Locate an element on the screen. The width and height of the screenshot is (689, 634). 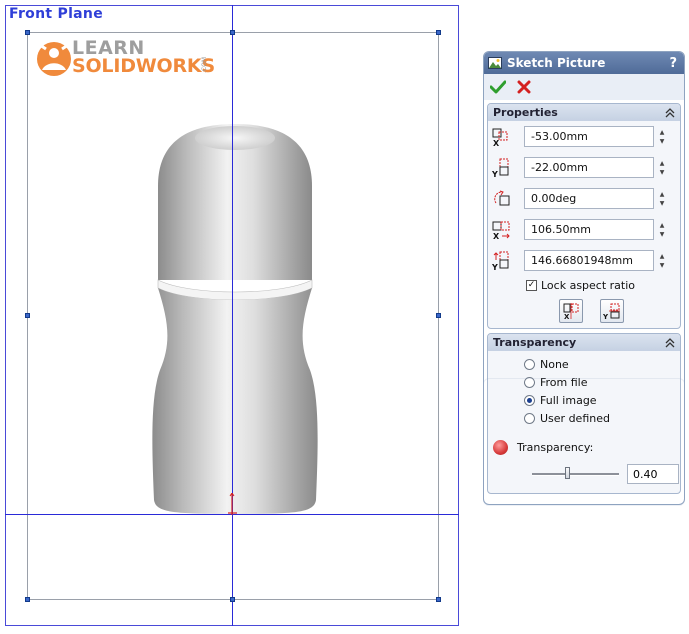
height-row: Y 146.66801948mm ▲ ▼ is located at coordinates (584, 260).